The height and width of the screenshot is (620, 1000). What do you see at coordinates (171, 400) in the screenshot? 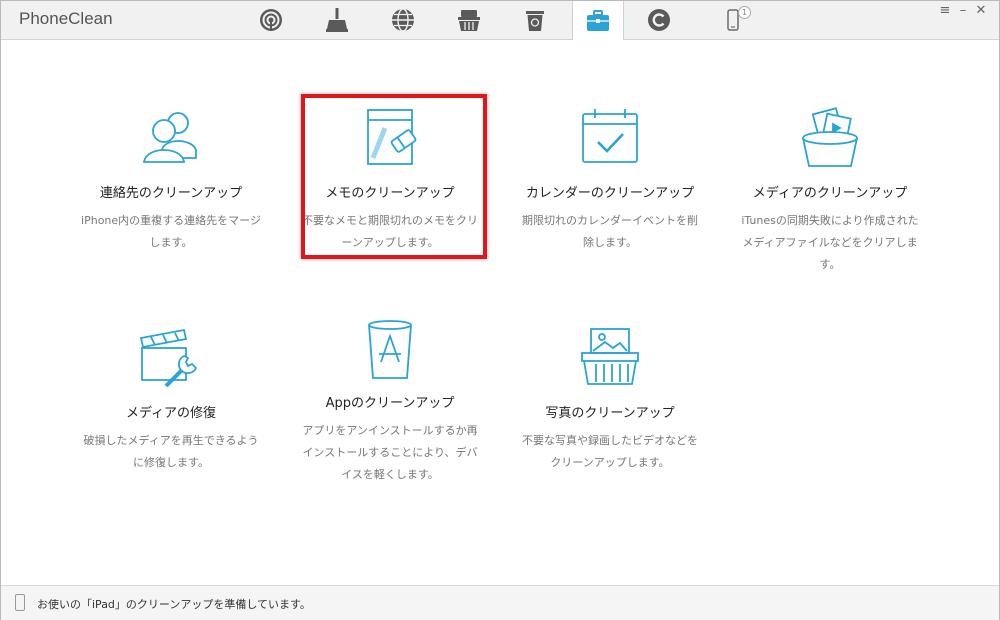
I see `media-repair-card: メディアの修復 破損したメディアを再生できるように修復します。` at bounding box center [171, 400].